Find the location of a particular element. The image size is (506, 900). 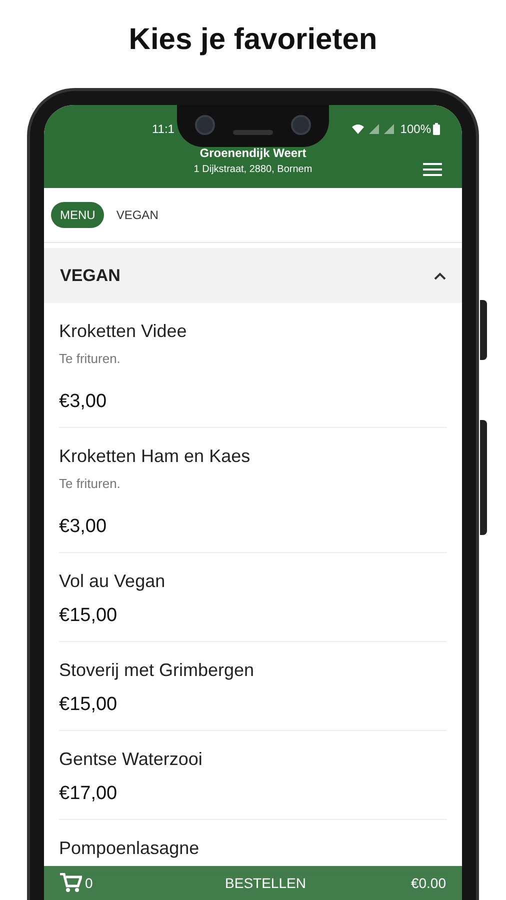

cart-count: 0 is located at coordinates (89, 883).